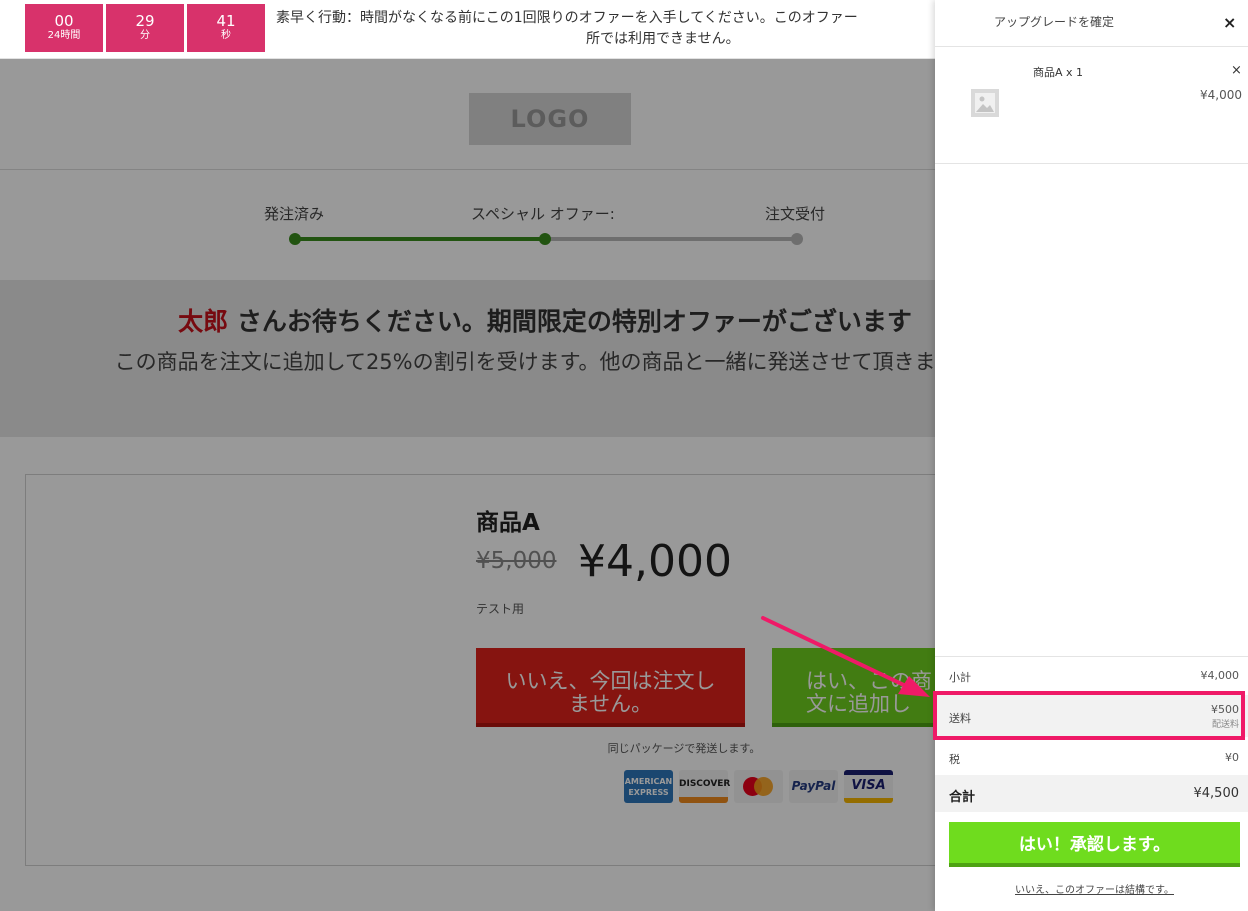 This screenshot has height=911, width=1248. What do you see at coordinates (145, 35) in the screenshot?
I see `countdown-minutes-unit: 分` at bounding box center [145, 35].